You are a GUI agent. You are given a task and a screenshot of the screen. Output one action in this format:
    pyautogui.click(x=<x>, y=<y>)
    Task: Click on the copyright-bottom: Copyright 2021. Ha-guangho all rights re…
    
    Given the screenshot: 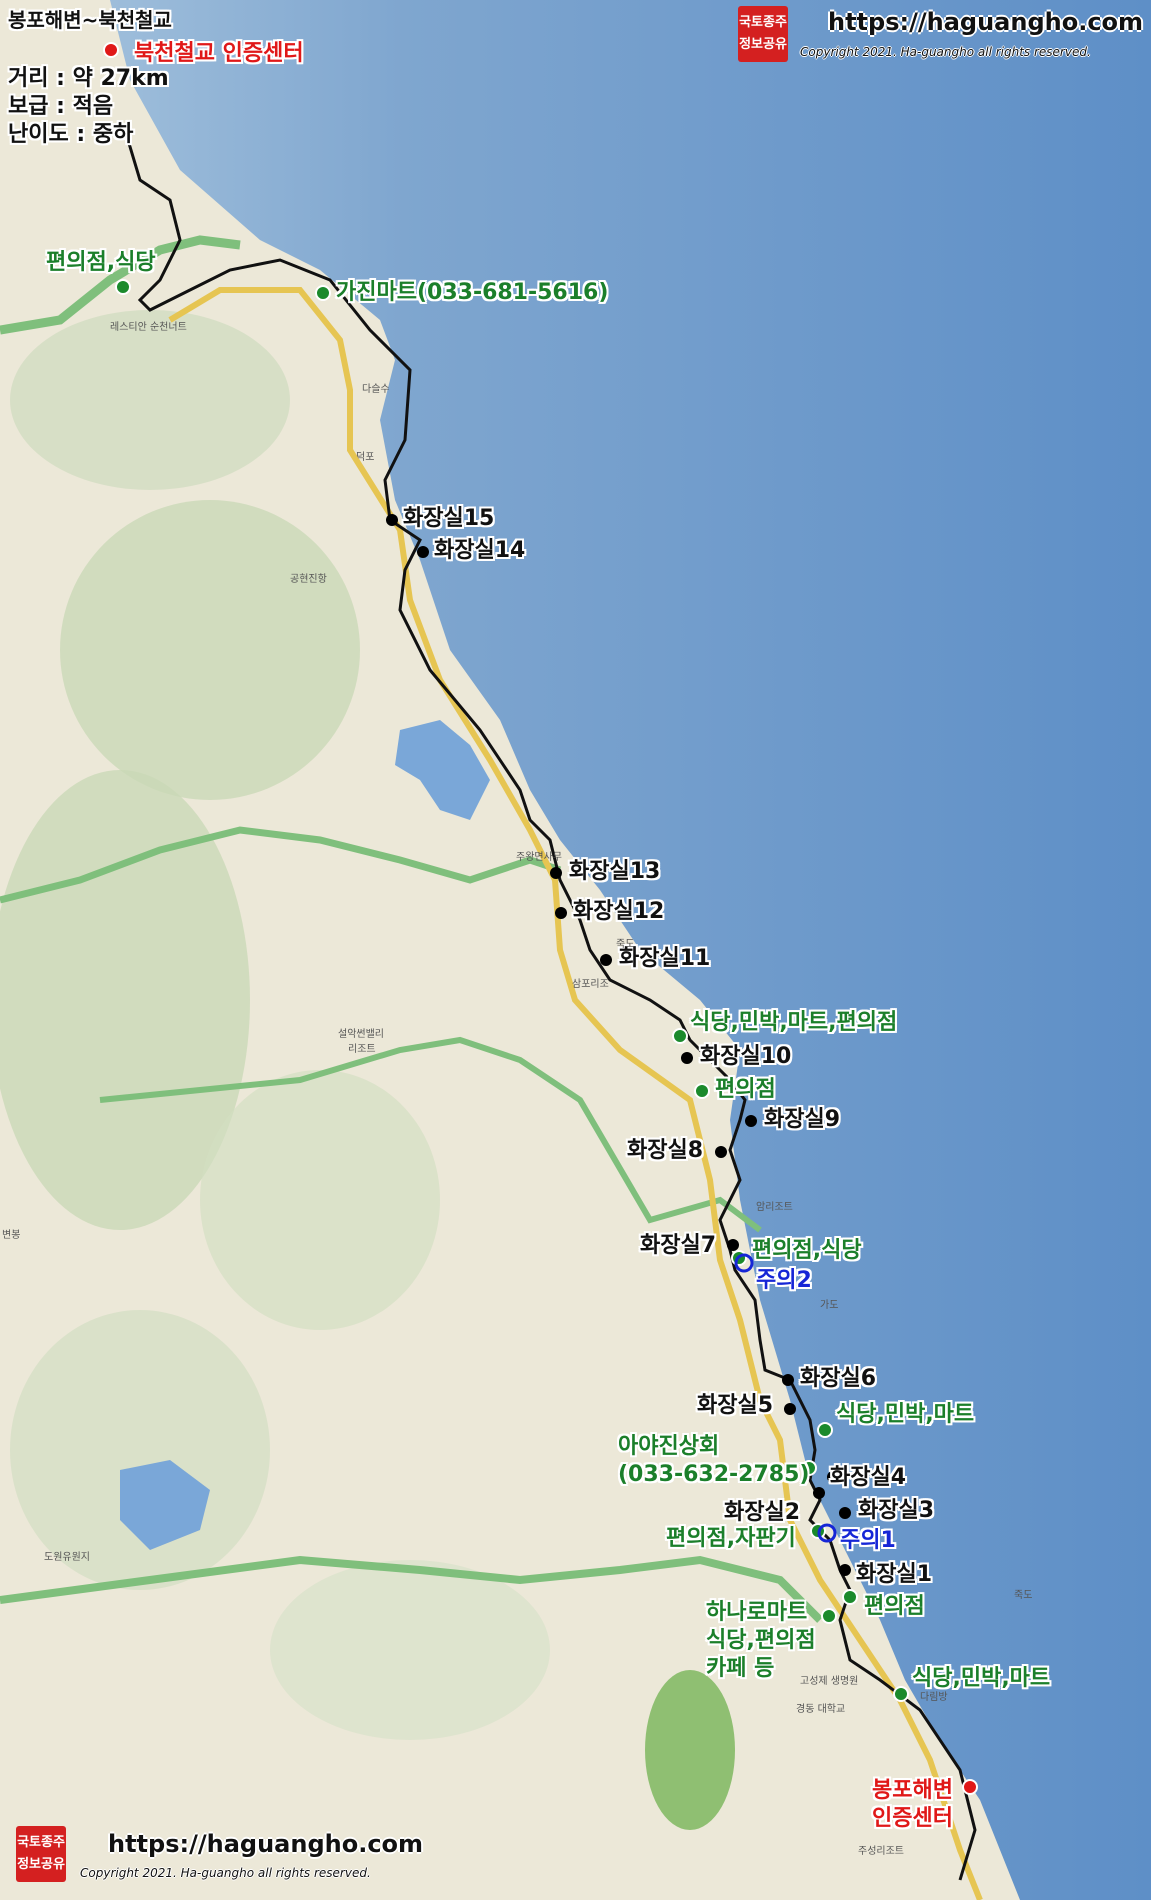 What is the action you would take?
    pyautogui.click(x=225, y=1873)
    